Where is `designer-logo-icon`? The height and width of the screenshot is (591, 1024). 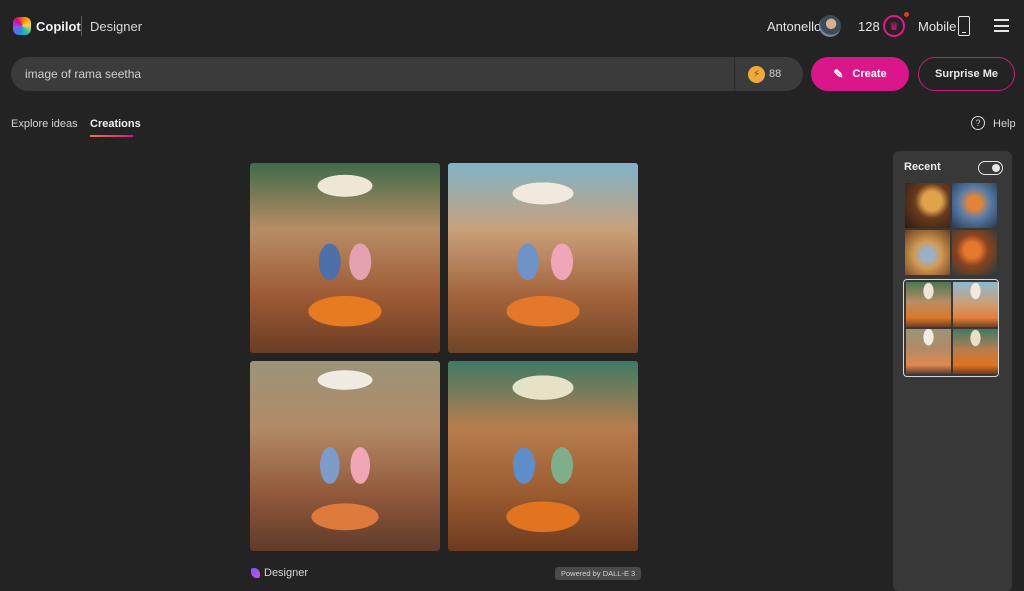
designer-logo-icon is located at coordinates (255, 573).